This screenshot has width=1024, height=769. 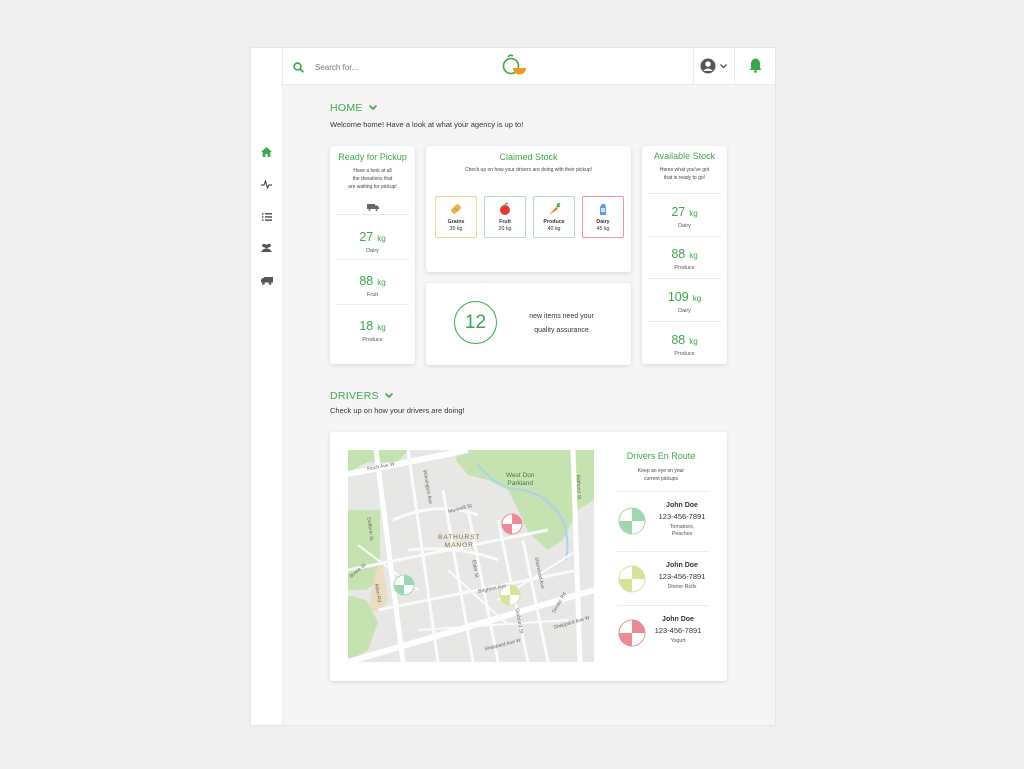 I want to click on driver-info: John Doe 123-456-7891 Tomatoes, Peaches, so click(x=682, y=520).